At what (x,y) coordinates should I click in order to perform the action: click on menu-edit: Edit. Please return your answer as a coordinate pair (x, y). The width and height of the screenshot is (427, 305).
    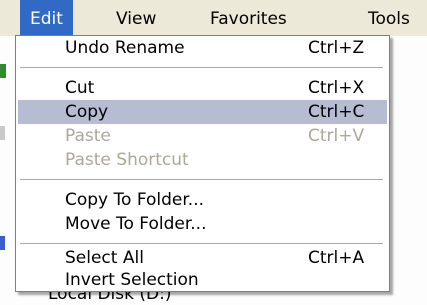
    Looking at the image, I should click on (46, 18).